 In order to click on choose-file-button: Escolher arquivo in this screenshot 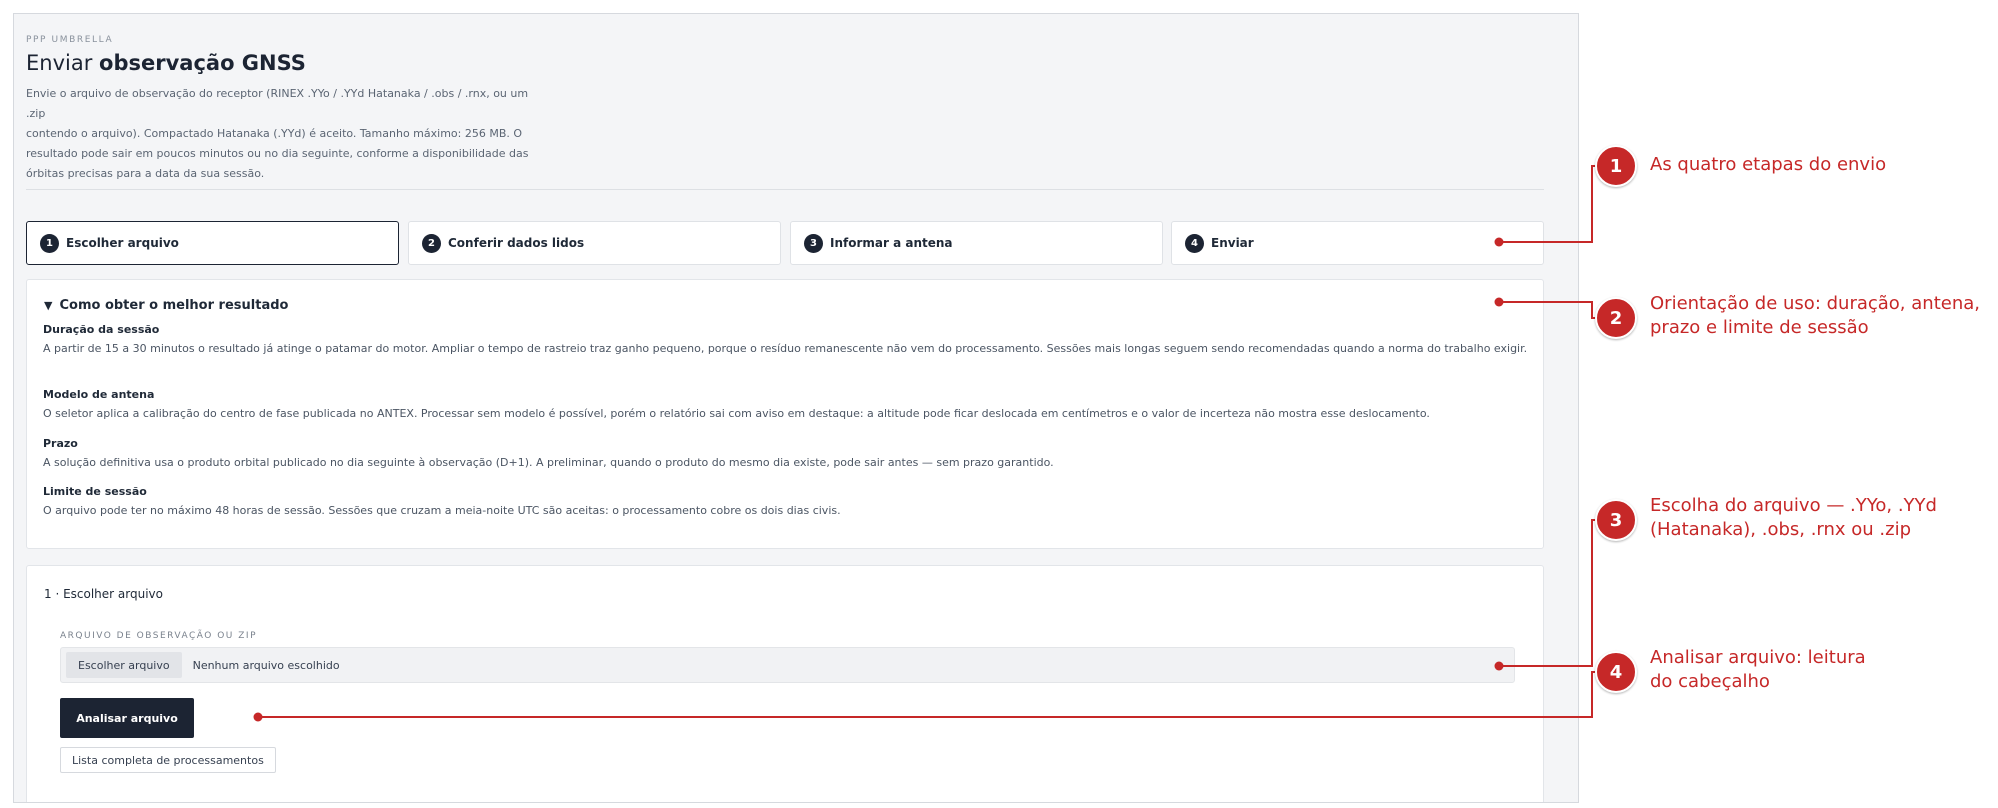, I will do `click(124, 665)`.